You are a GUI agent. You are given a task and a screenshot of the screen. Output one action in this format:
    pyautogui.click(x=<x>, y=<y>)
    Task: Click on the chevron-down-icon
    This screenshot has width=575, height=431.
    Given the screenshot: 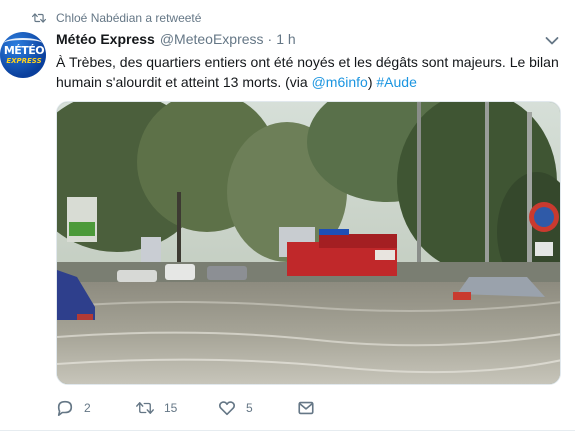 What is the action you would take?
    pyautogui.click(x=552, y=41)
    